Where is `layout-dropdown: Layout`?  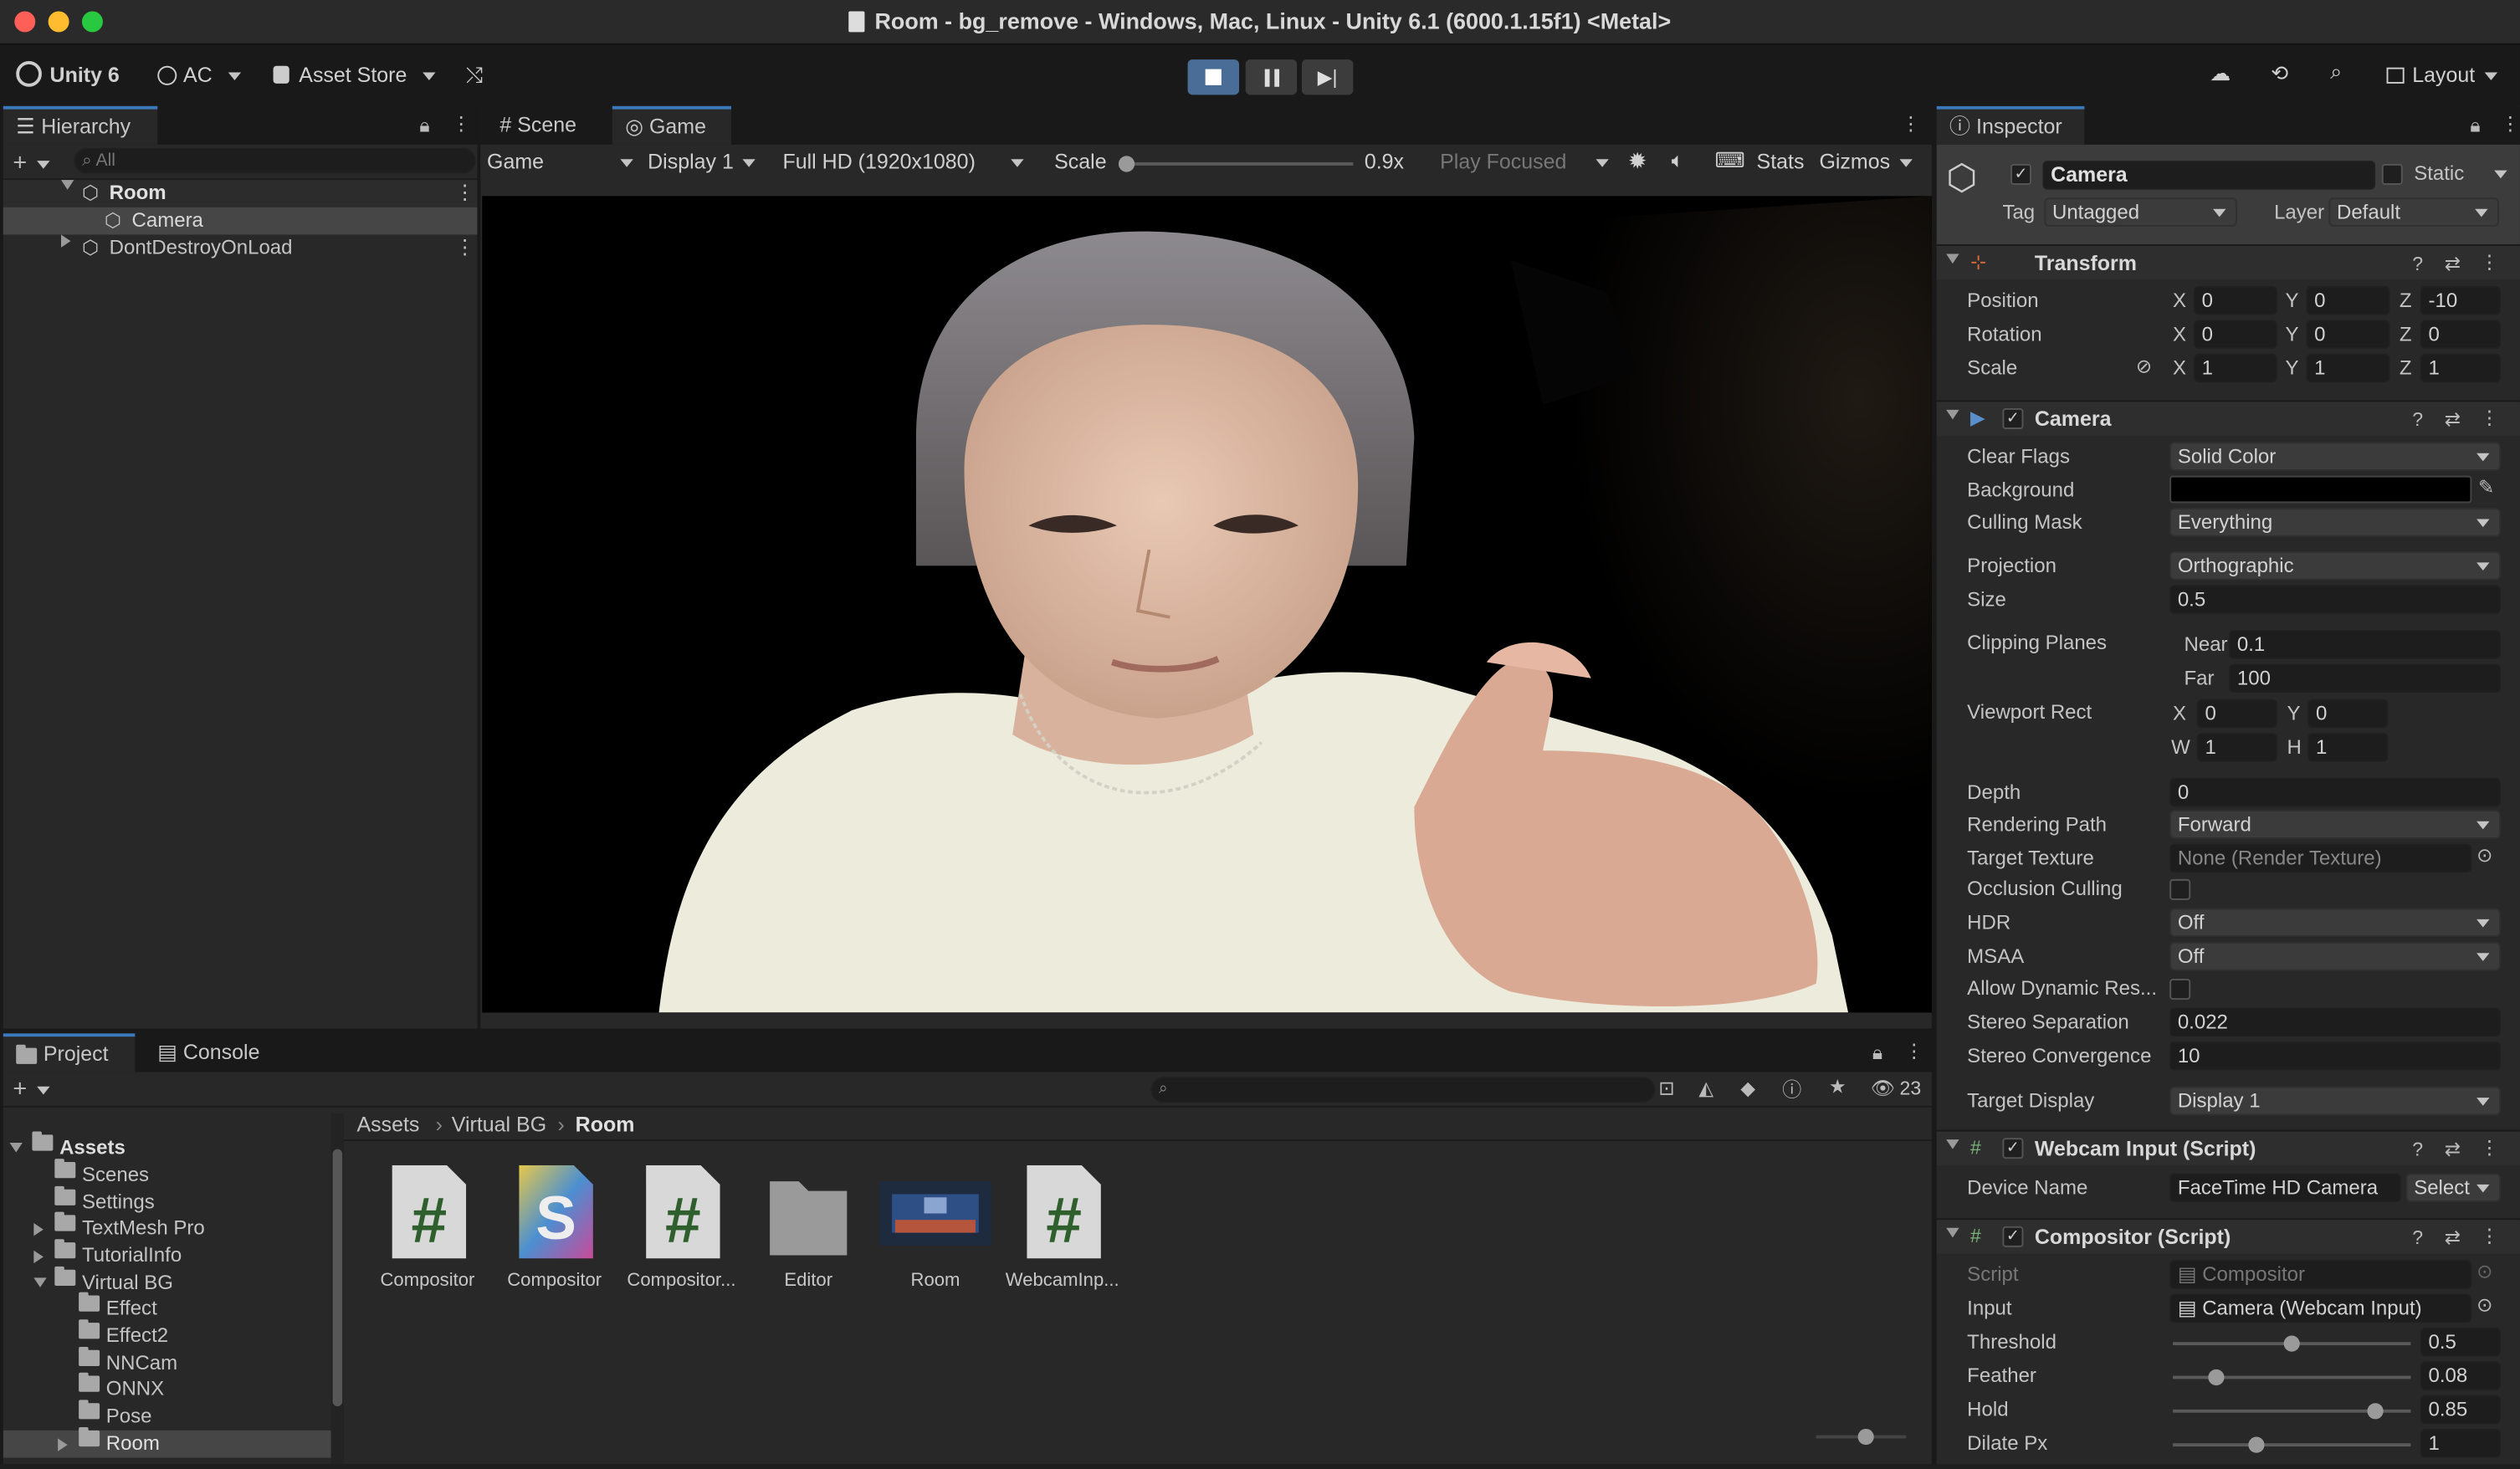 layout-dropdown: Layout is located at coordinates (2442, 75).